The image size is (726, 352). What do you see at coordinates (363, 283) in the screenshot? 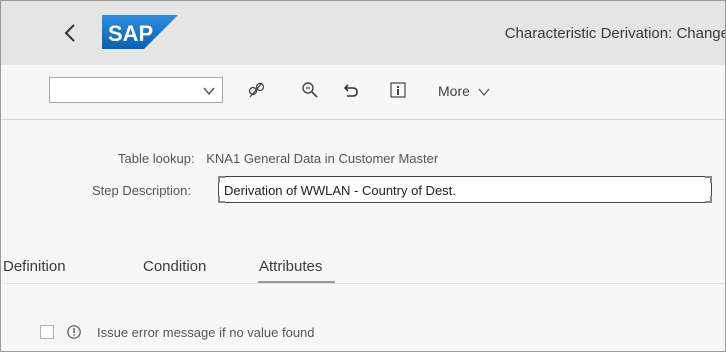
I see `tab-bar-divider` at bounding box center [363, 283].